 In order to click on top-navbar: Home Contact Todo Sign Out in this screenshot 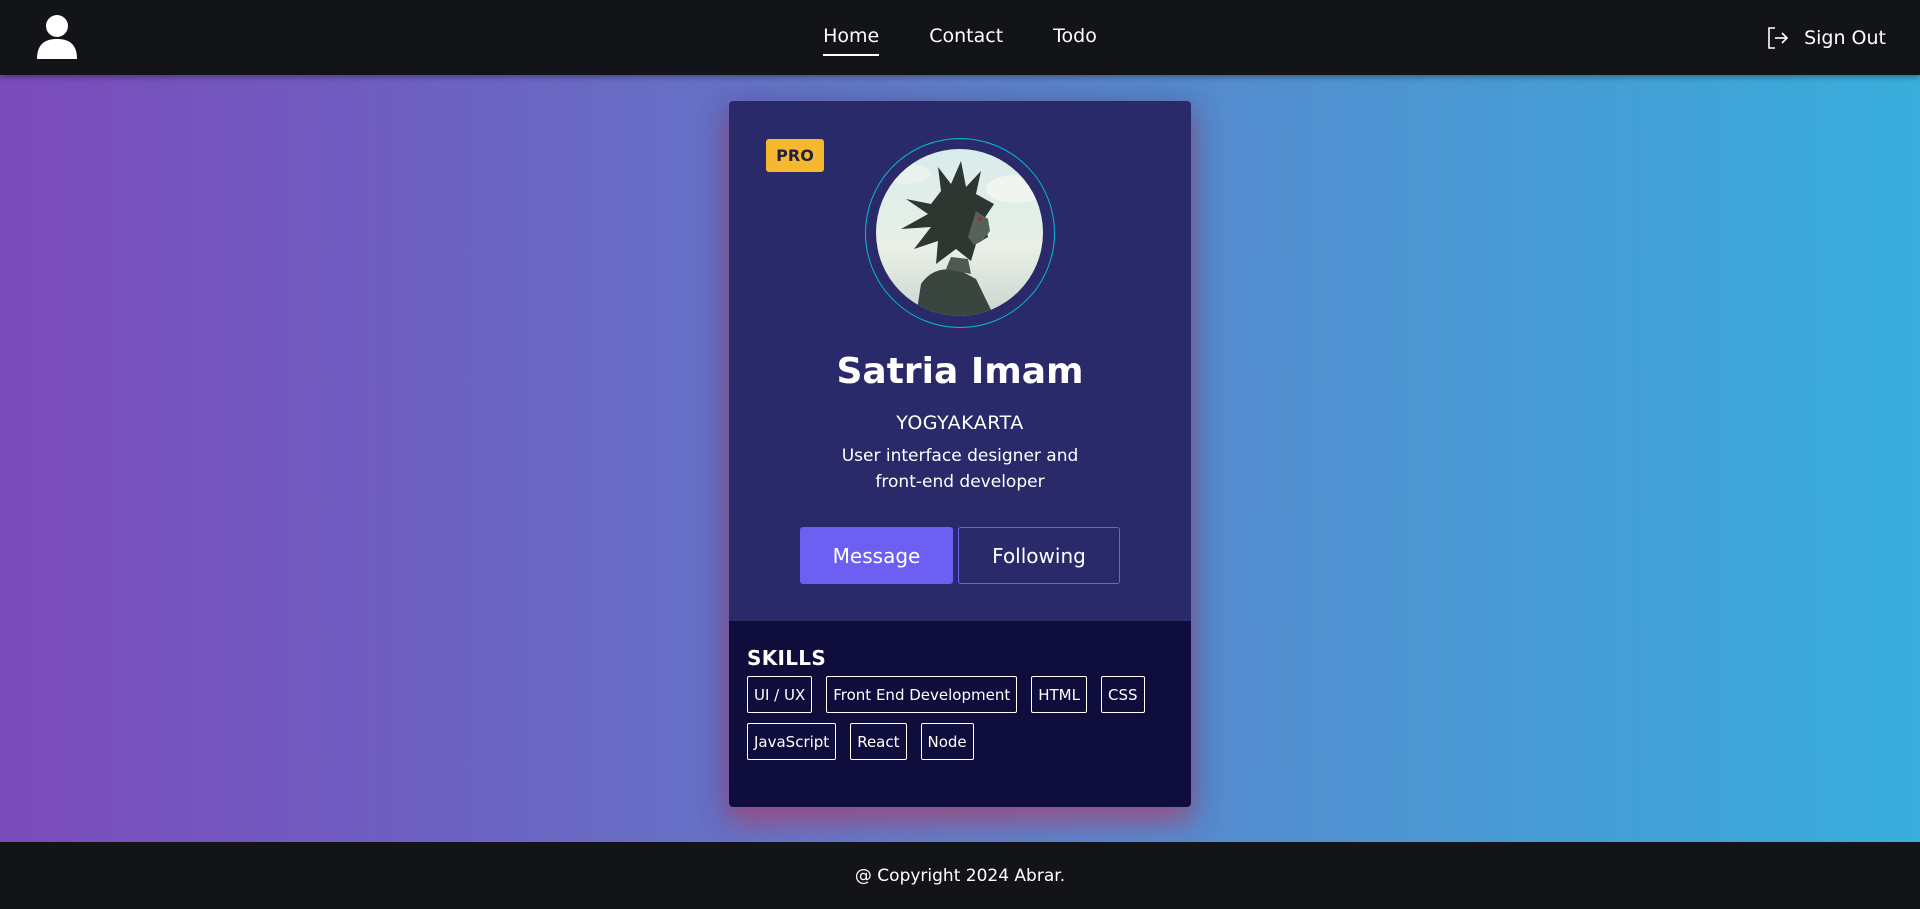, I will do `click(960, 37)`.